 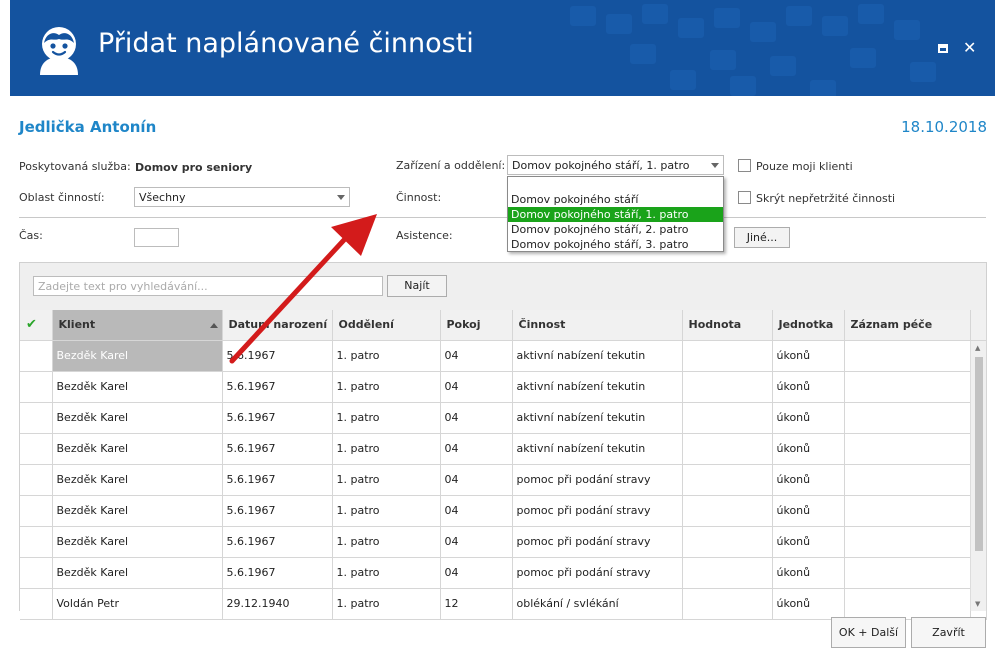 I want to click on assistance-label: Asistence:, so click(x=424, y=235).